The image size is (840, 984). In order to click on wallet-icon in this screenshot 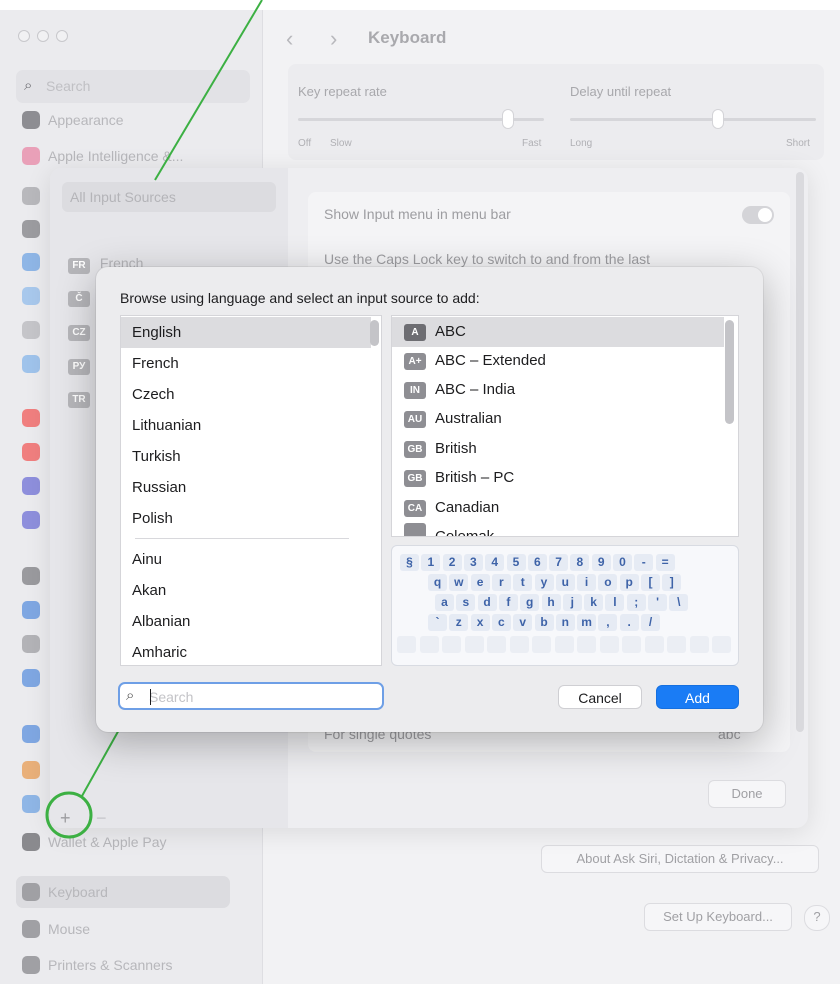, I will do `click(31, 842)`.